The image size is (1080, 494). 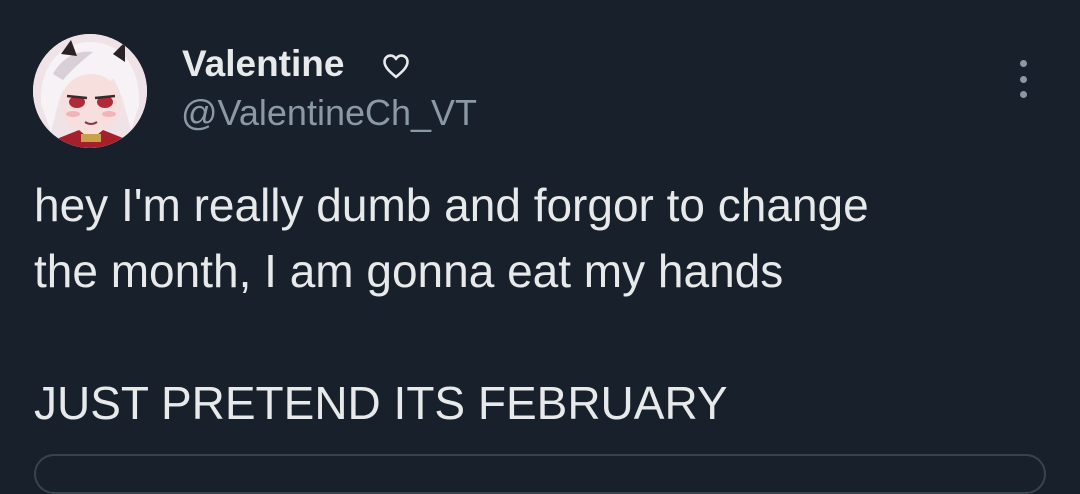 What do you see at coordinates (1023, 79) in the screenshot?
I see `more-options-button` at bounding box center [1023, 79].